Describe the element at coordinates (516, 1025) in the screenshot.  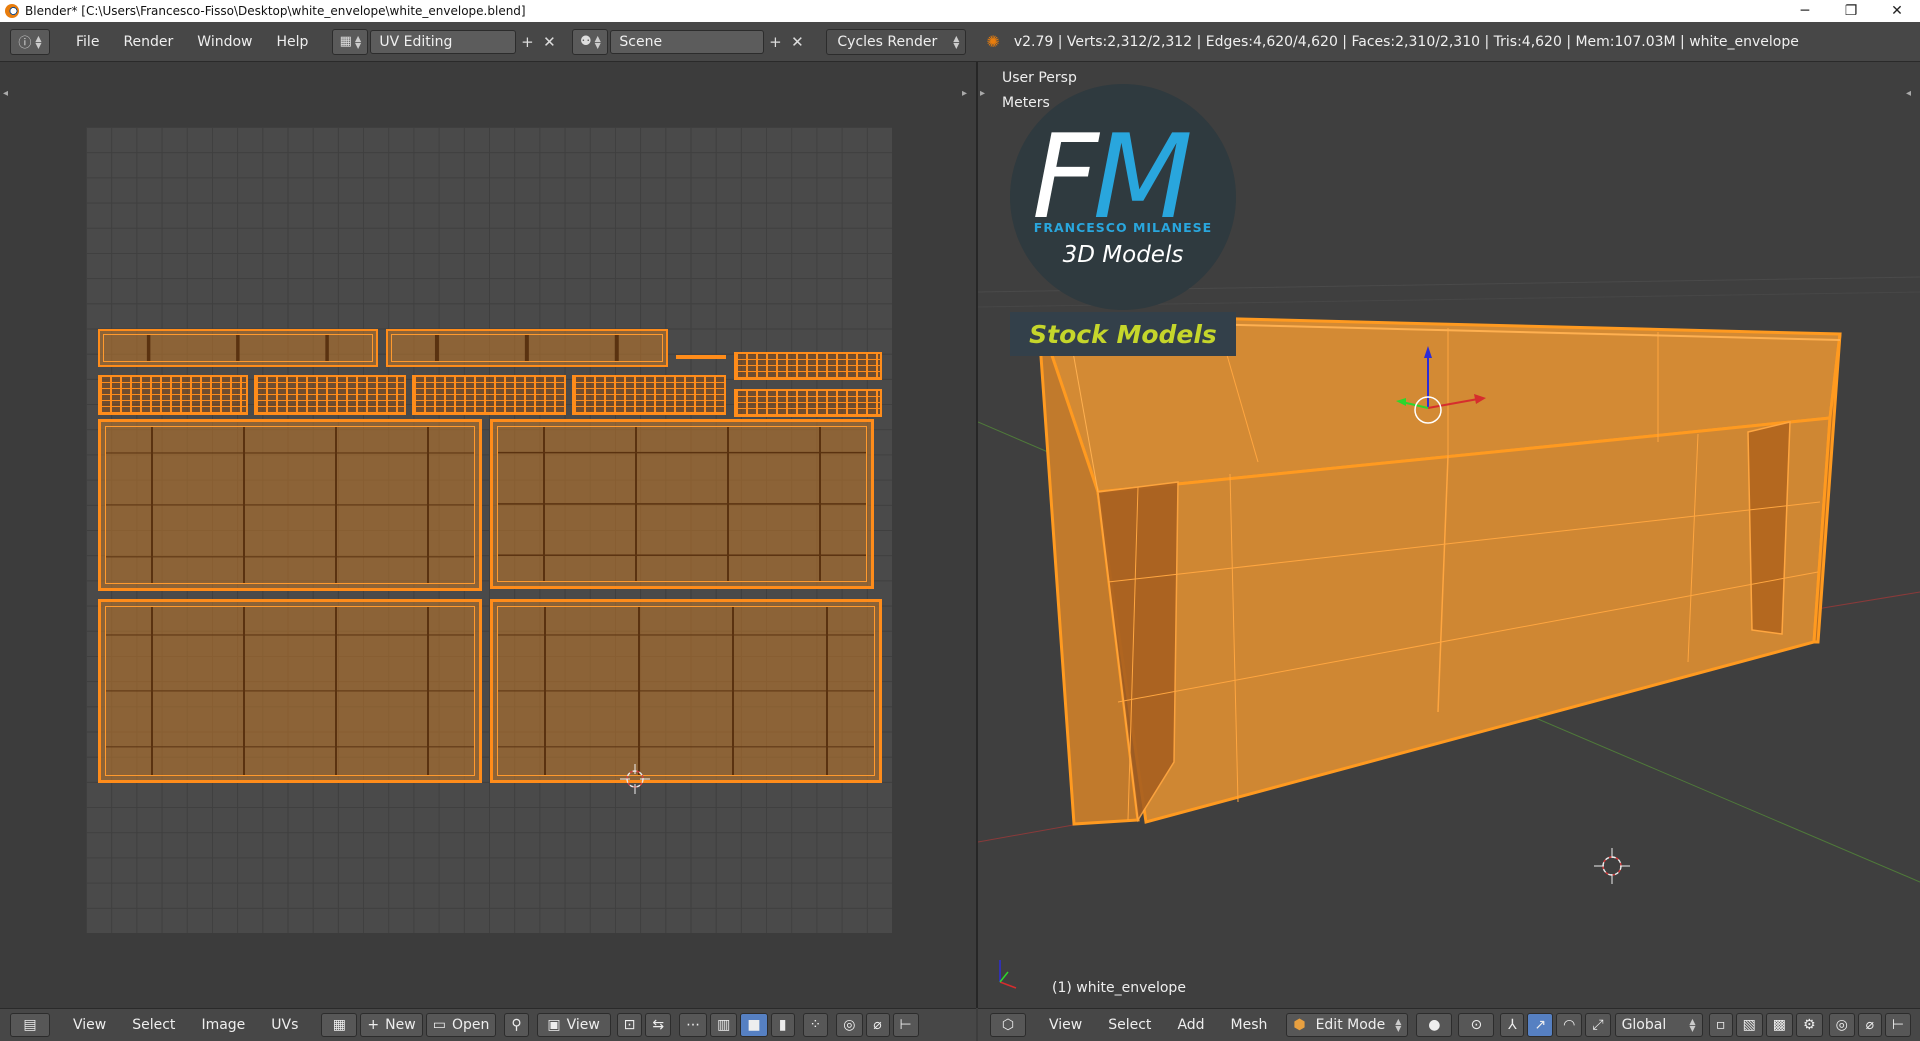
I see `pin-image-button: ⚲` at that location.